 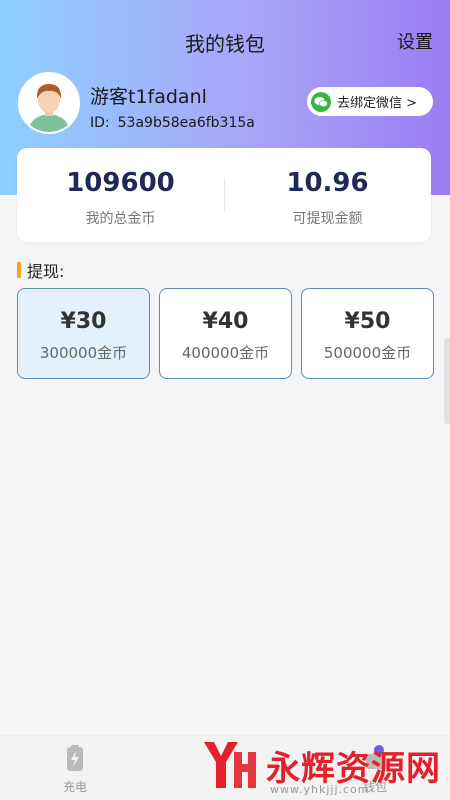 What do you see at coordinates (148, 97) in the screenshot?
I see `username: 游客t1fadanl` at bounding box center [148, 97].